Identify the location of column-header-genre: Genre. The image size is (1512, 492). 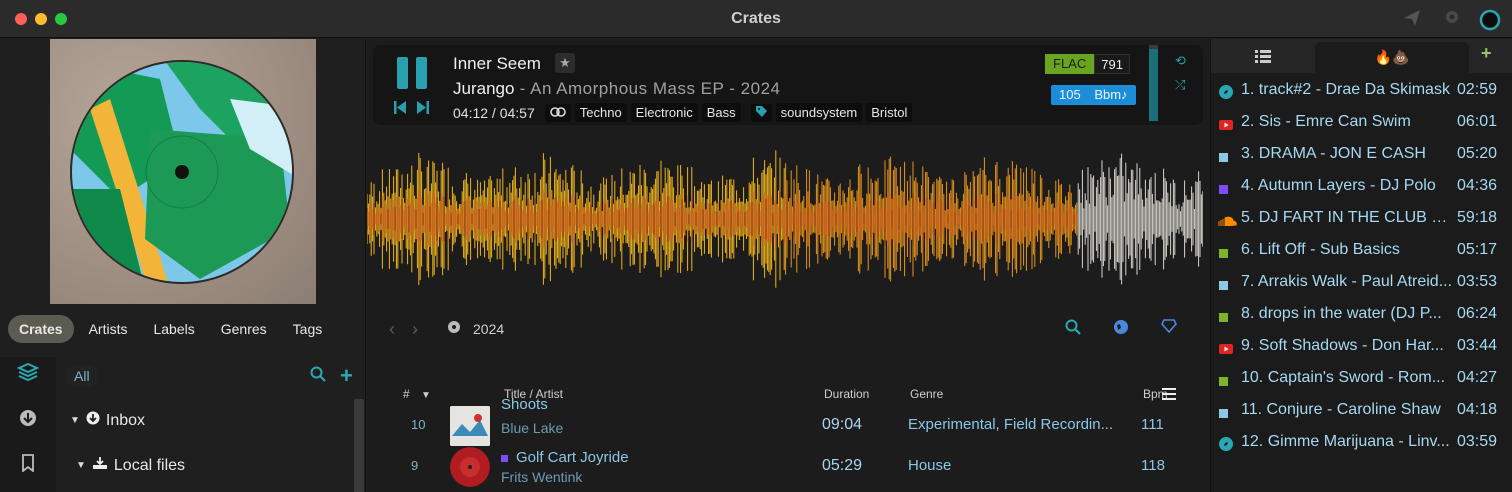
(926, 394).